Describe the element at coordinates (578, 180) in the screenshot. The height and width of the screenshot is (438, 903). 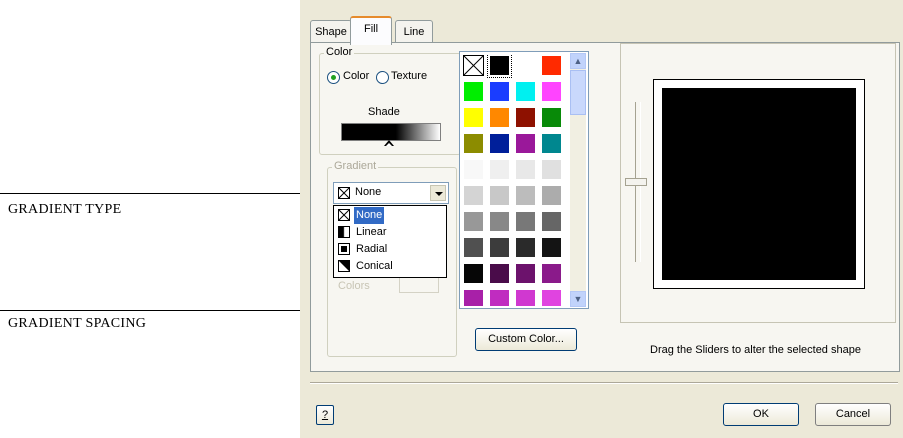
I see `palette-scrollbar: ▲ ▼` at that location.